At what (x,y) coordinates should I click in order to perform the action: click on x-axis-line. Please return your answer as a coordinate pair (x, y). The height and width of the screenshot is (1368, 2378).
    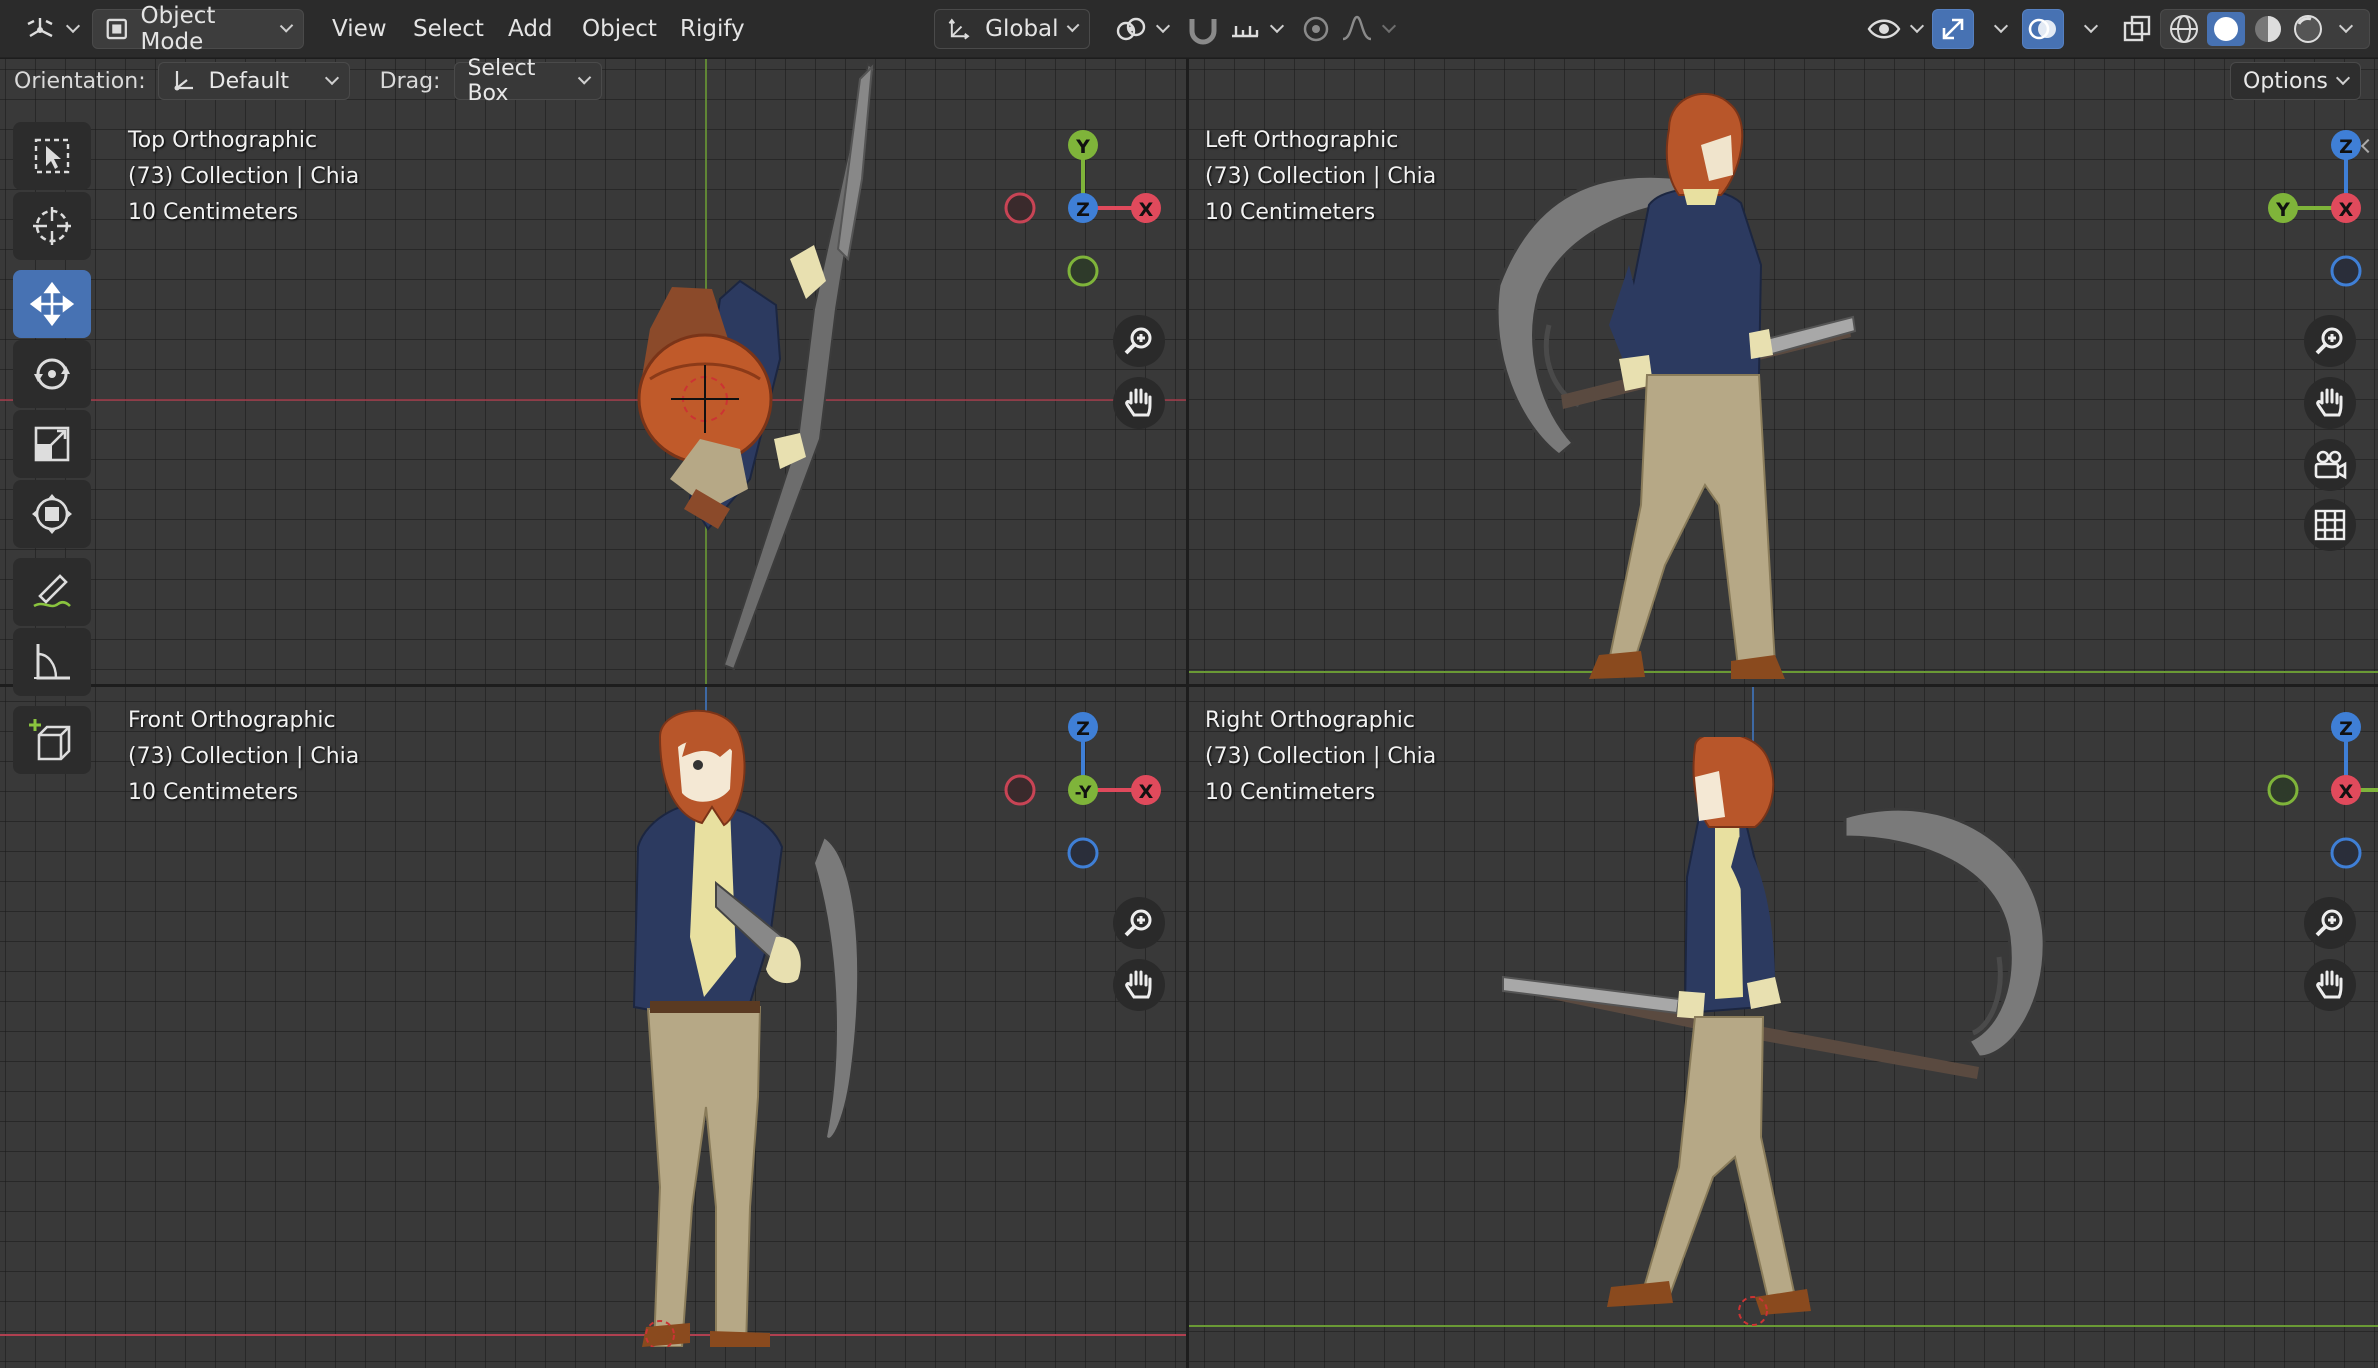
    Looking at the image, I should click on (593, 1335).